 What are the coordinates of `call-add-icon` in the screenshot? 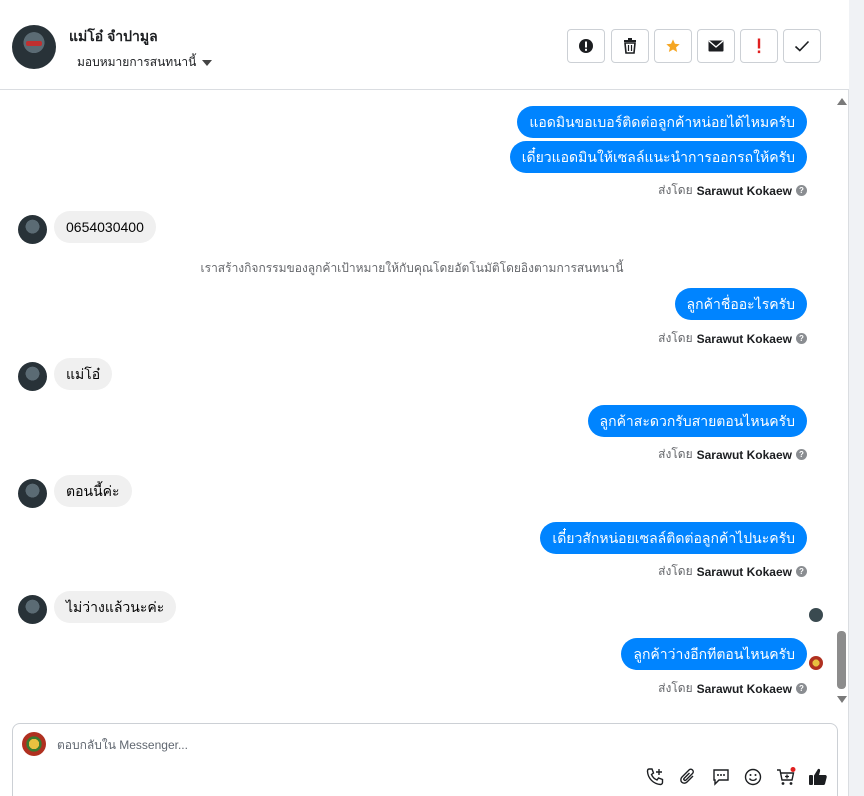 It's located at (655, 777).